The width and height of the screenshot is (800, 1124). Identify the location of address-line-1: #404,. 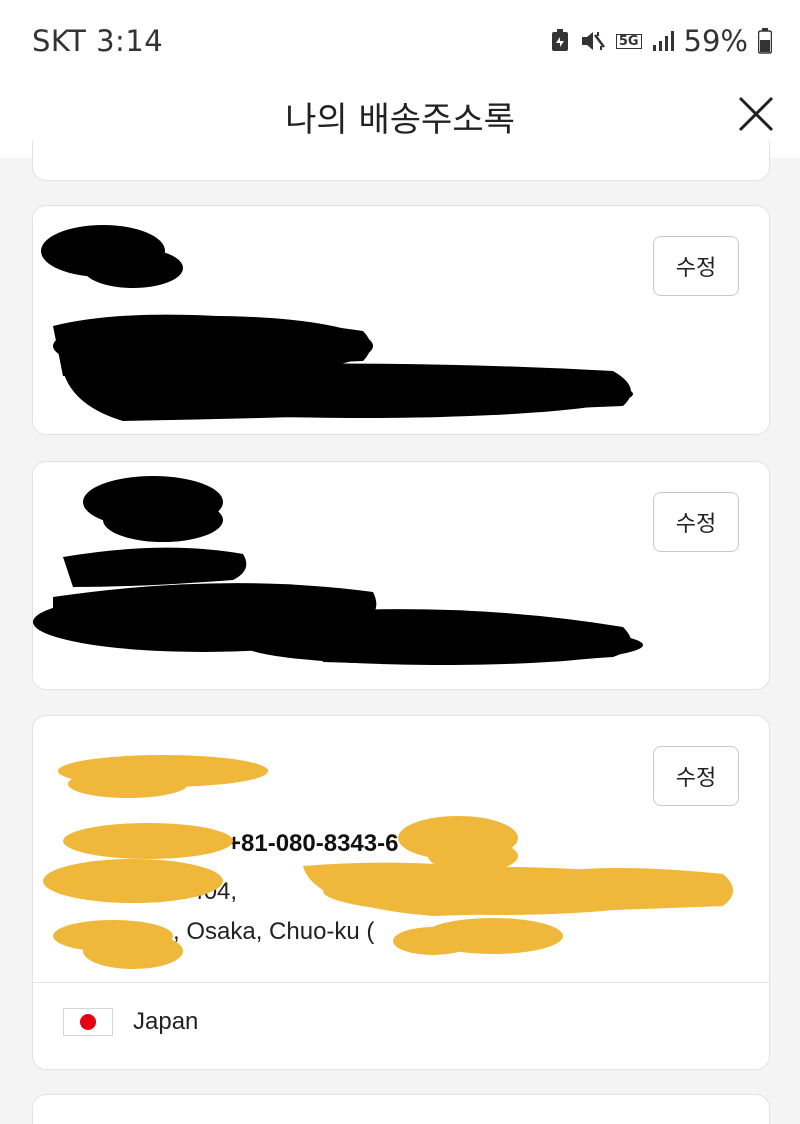
(207, 891).